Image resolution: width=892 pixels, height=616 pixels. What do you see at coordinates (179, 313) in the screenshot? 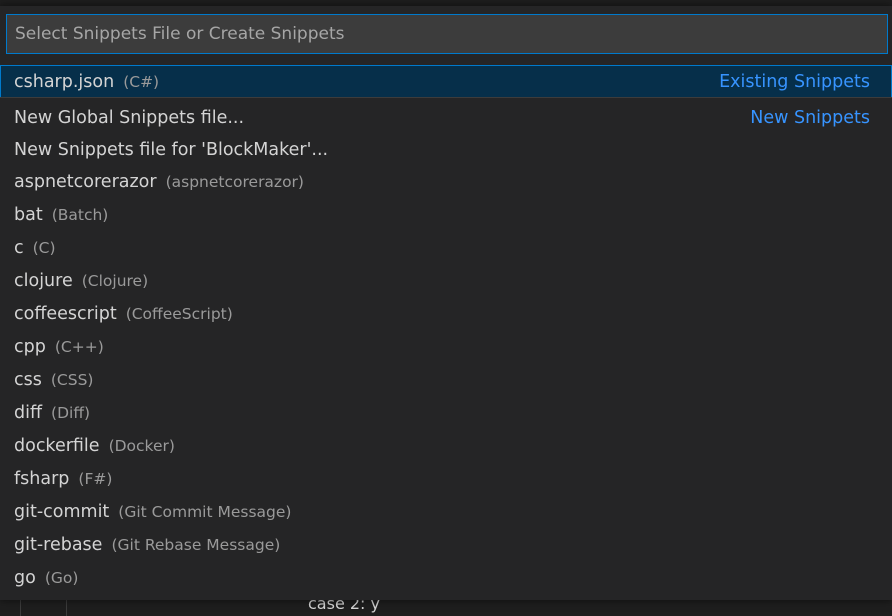
I see `item-description: (CoffeeScript)` at bounding box center [179, 313].